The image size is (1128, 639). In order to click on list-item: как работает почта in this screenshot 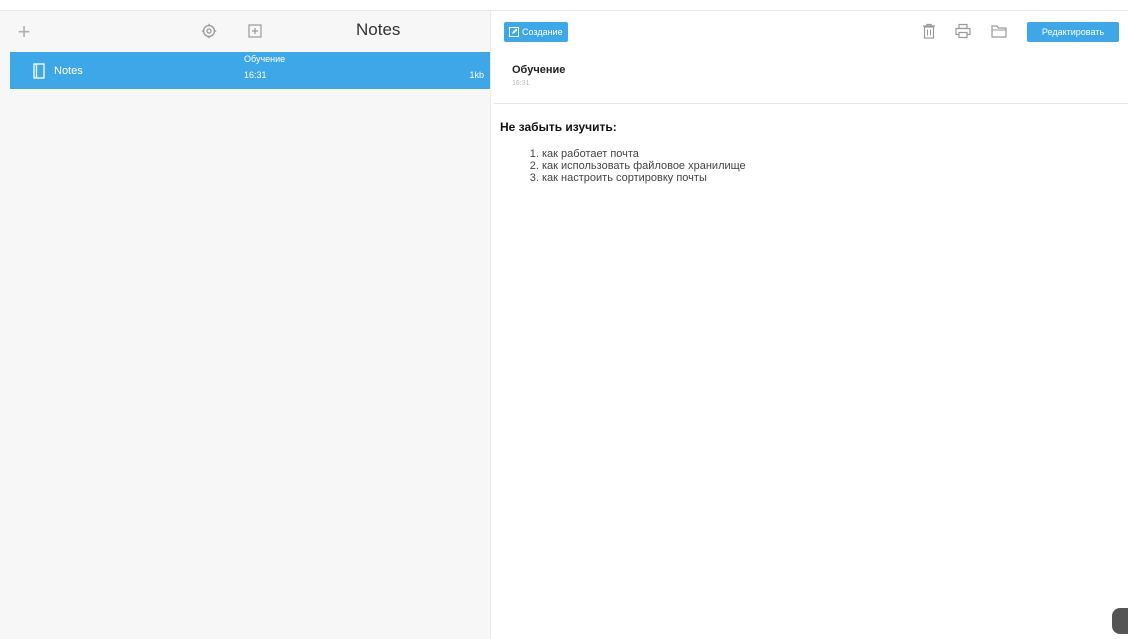, I will do `click(821, 154)`.